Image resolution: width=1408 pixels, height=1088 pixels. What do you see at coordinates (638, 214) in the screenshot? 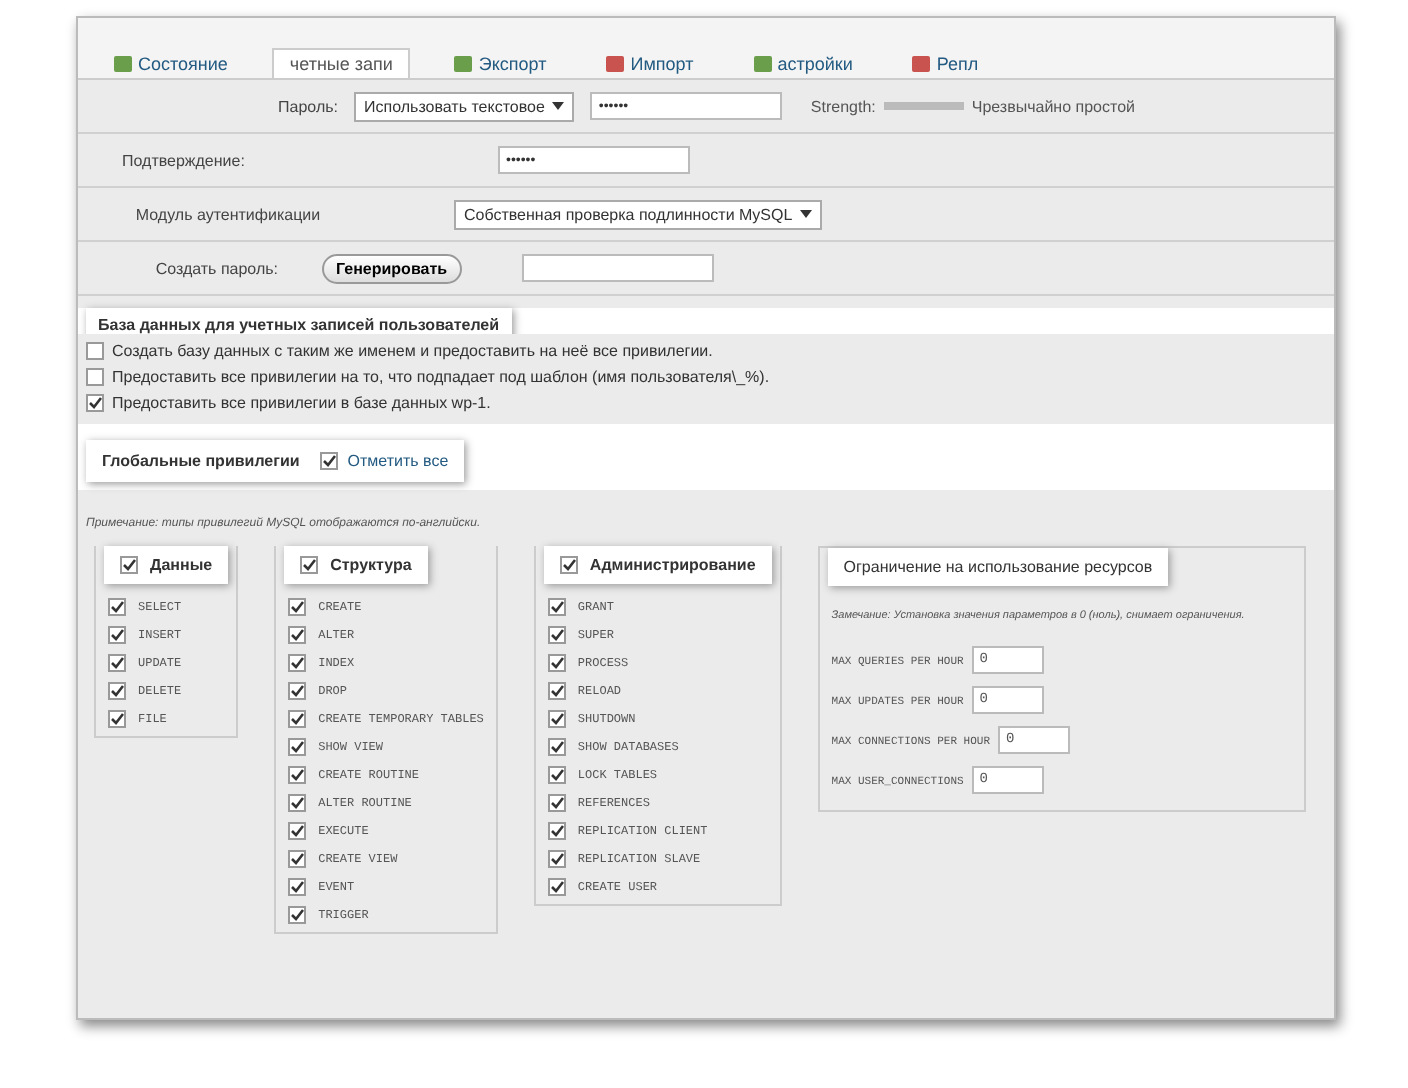
I see `auth-select: Собственная проверка подлинности MySQL` at bounding box center [638, 214].